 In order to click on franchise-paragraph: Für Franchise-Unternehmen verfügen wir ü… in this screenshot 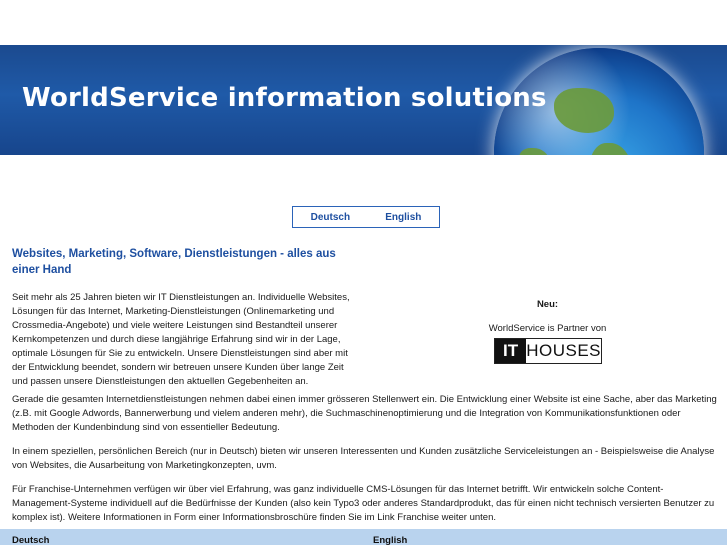, I will do `click(363, 503)`.